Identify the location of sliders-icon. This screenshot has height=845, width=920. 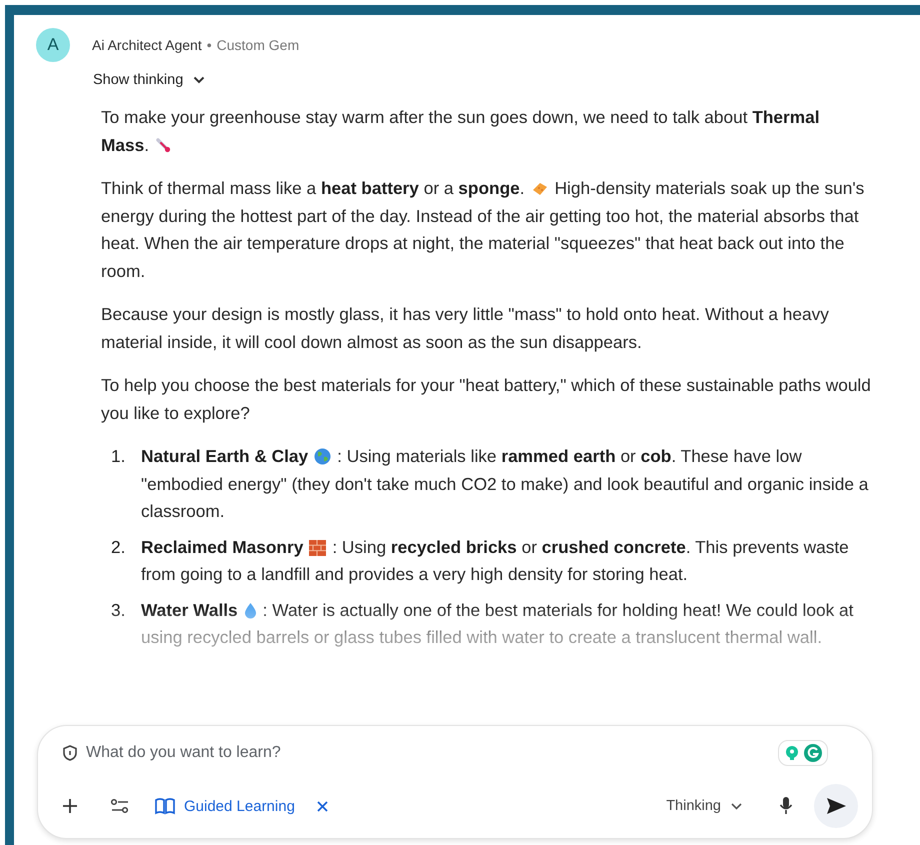
(120, 806).